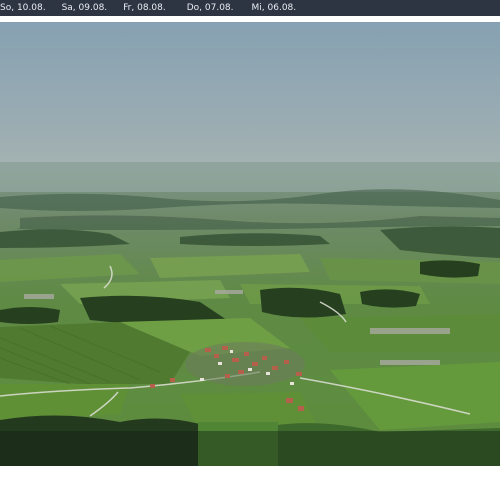 This screenshot has width=500, height=500. Describe the element at coordinates (210, 8) in the screenshot. I see `date-tab-thu: Do, 07.08.` at that location.